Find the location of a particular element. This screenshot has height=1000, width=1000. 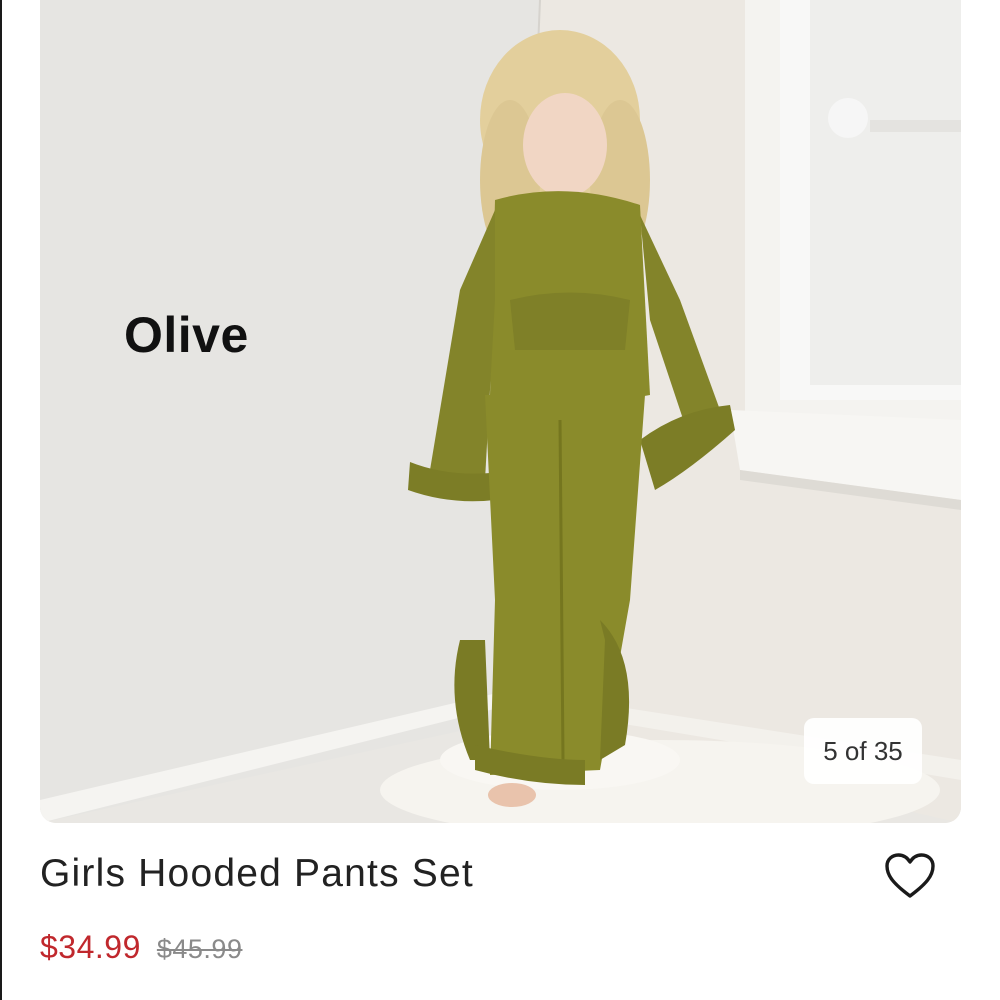

heart-outline-icon is located at coordinates (910, 876).